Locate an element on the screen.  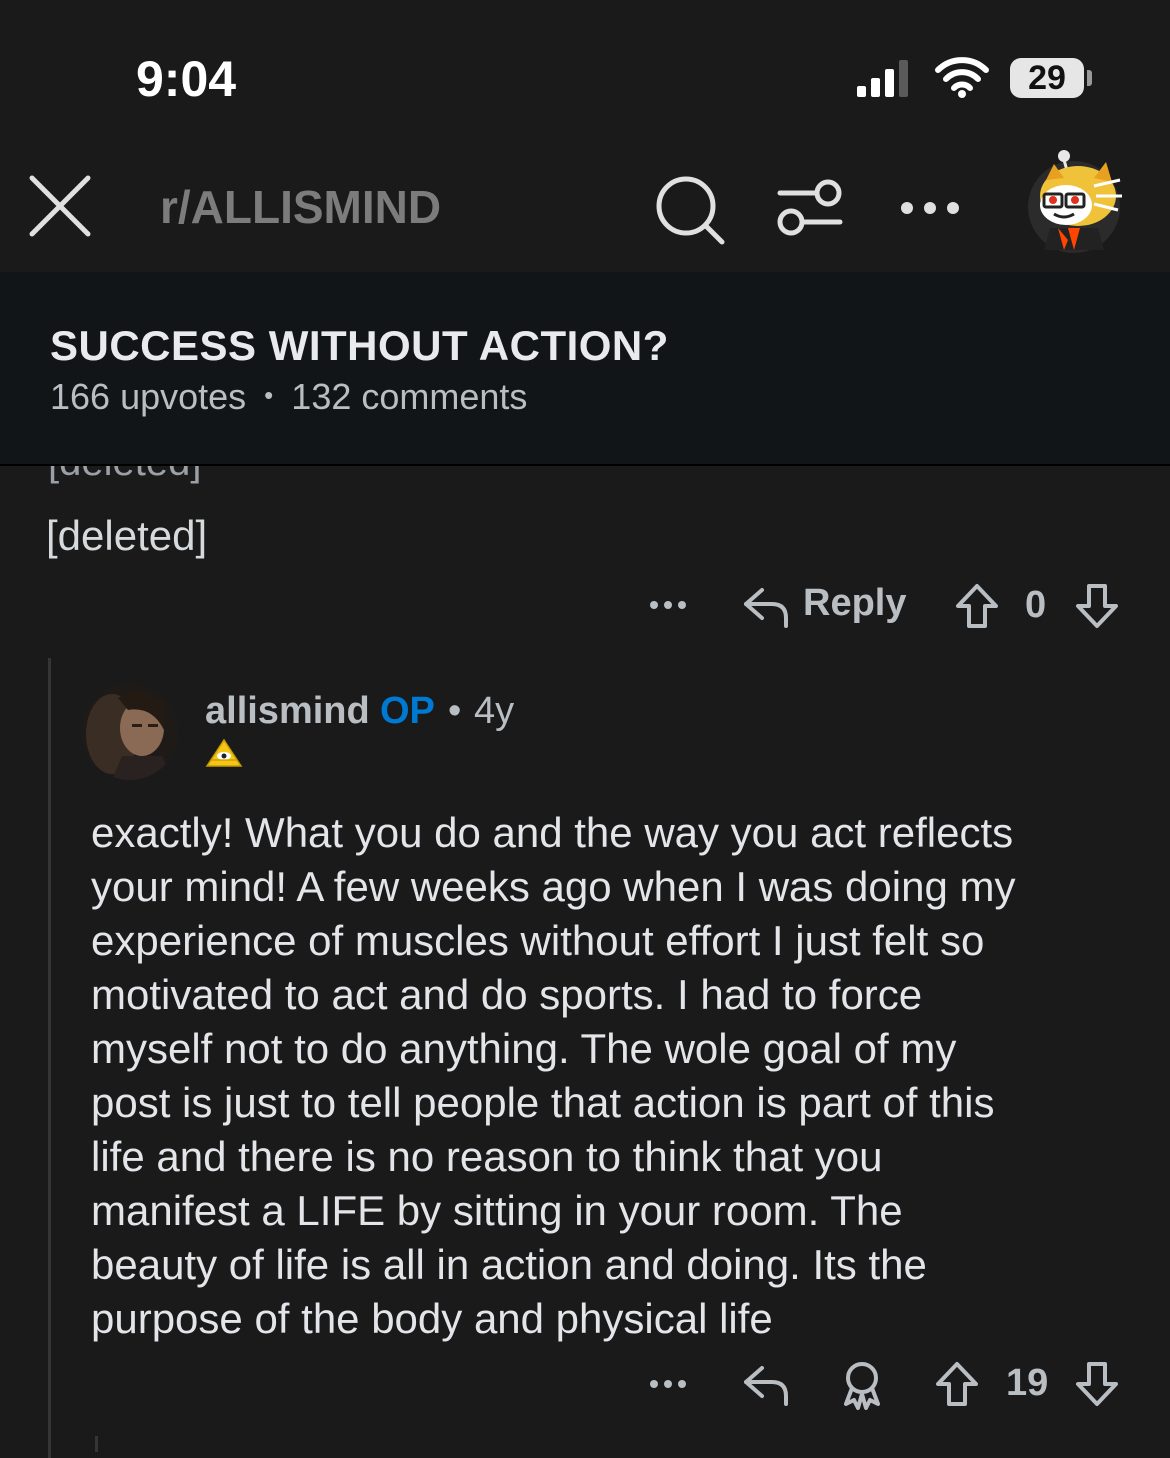
commenter-avatar is located at coordinates (130, 732).